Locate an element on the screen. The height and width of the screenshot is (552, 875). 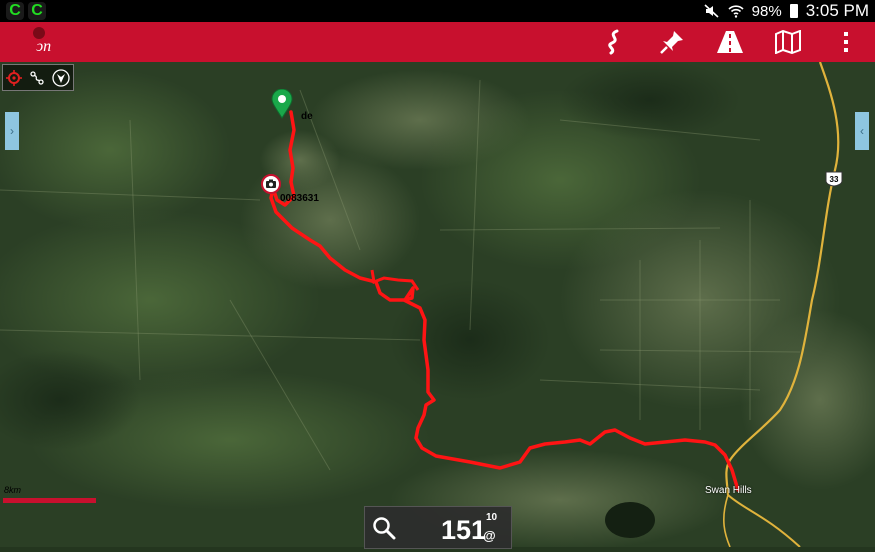
town-label: Swan Hills is located at coordinates (728, 490).